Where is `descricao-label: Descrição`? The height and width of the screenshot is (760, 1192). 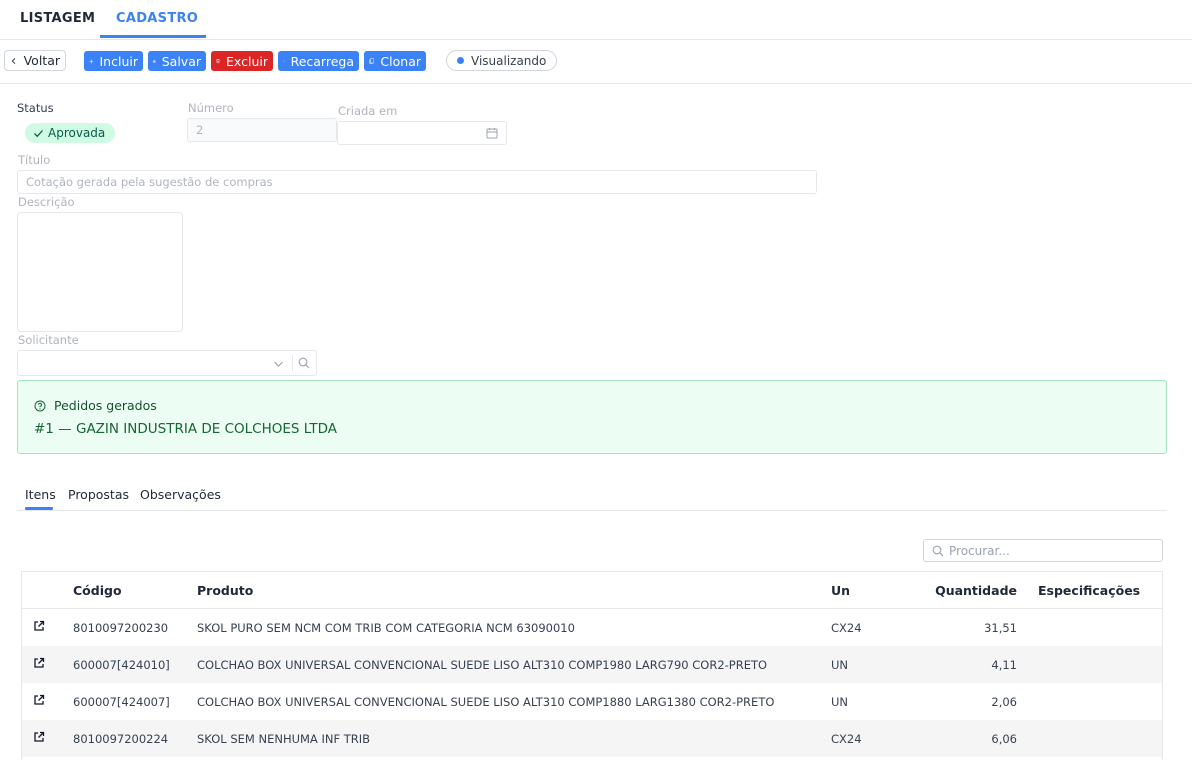 descricao-label: Descrição is located at coordinates (46, 202).